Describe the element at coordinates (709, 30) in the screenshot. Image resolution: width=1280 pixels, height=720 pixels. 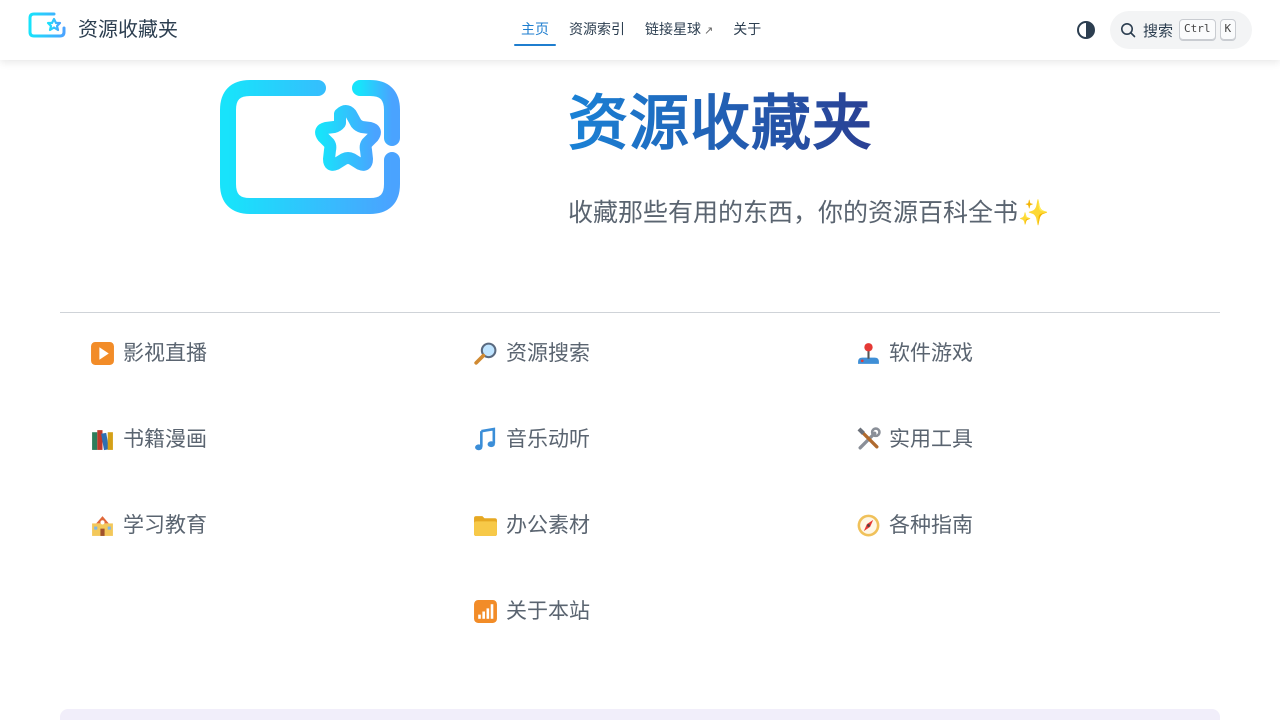
I see `external-link-icon: ↗` at that location.